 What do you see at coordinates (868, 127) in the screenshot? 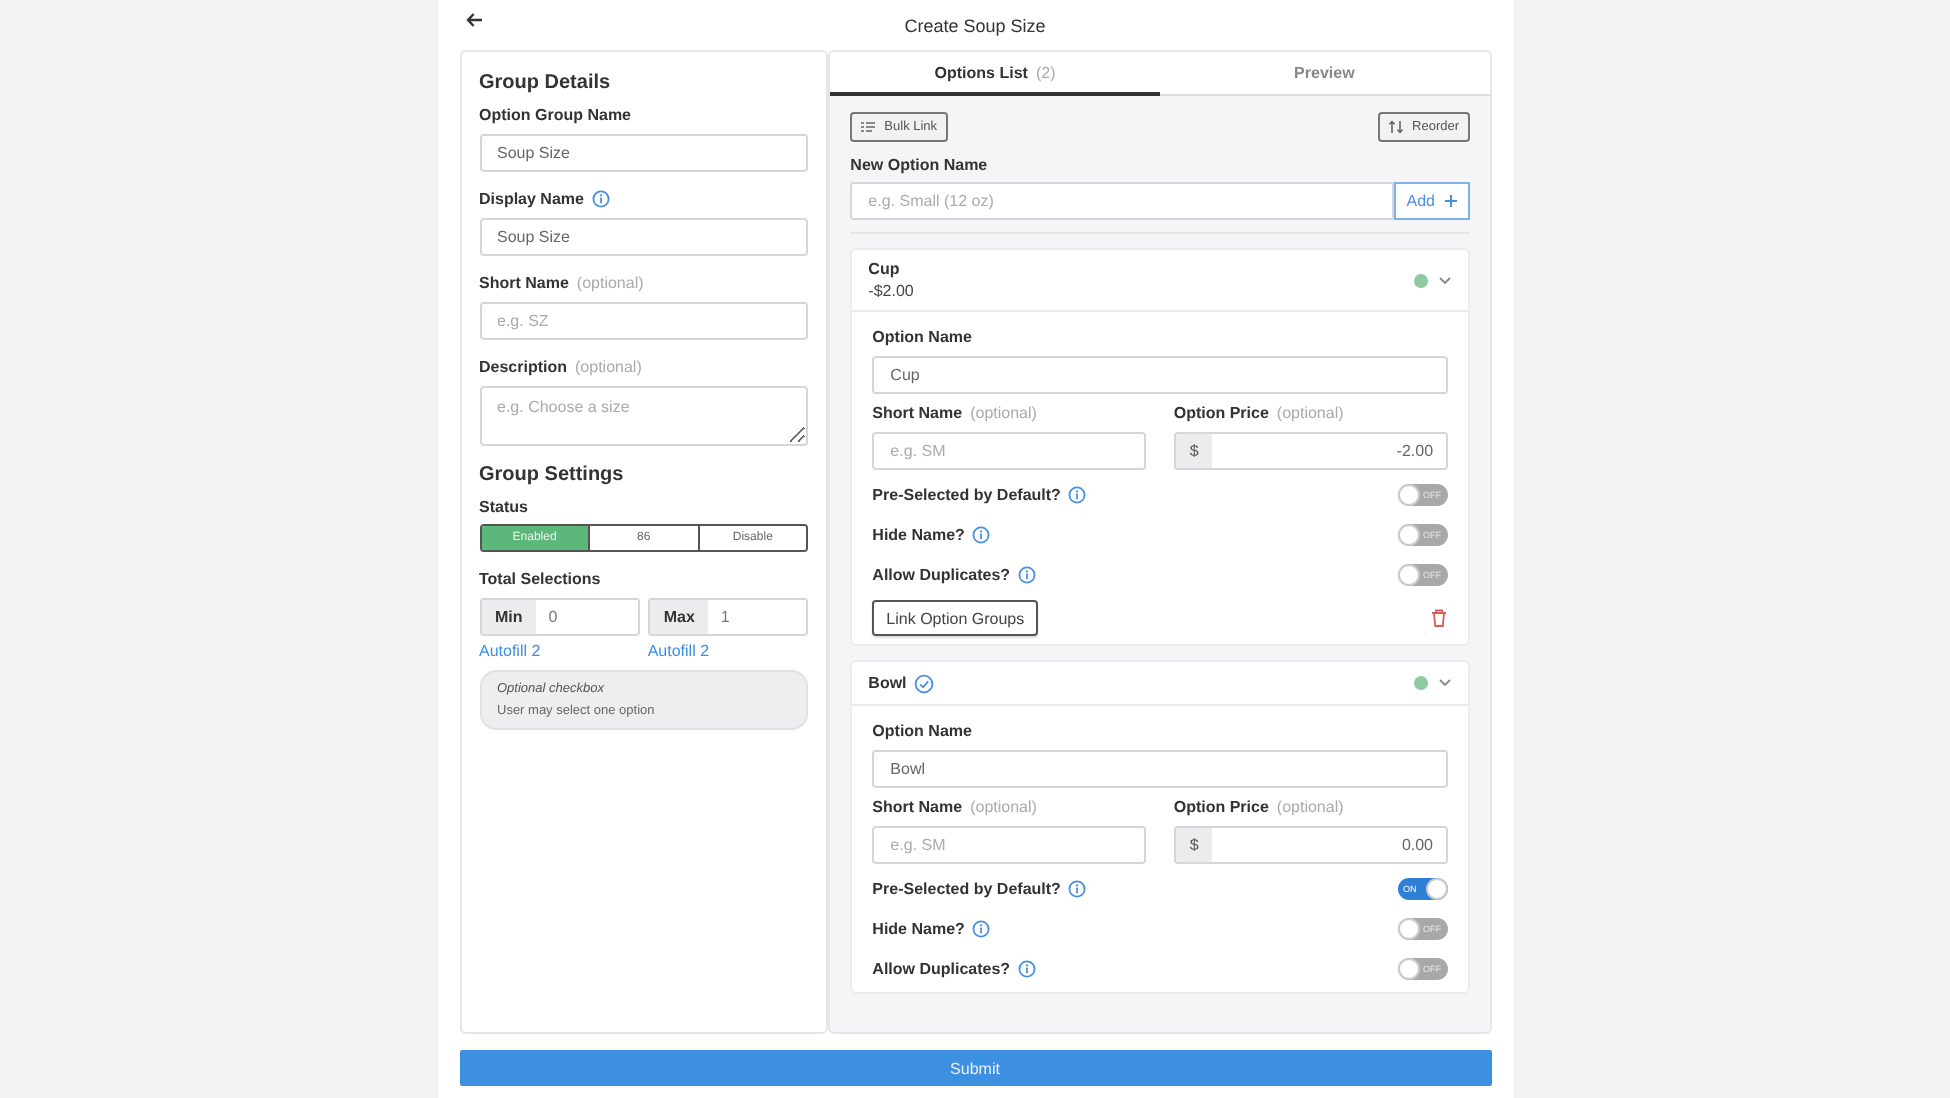
I see `list-icon` at bounding box center [868, 127].